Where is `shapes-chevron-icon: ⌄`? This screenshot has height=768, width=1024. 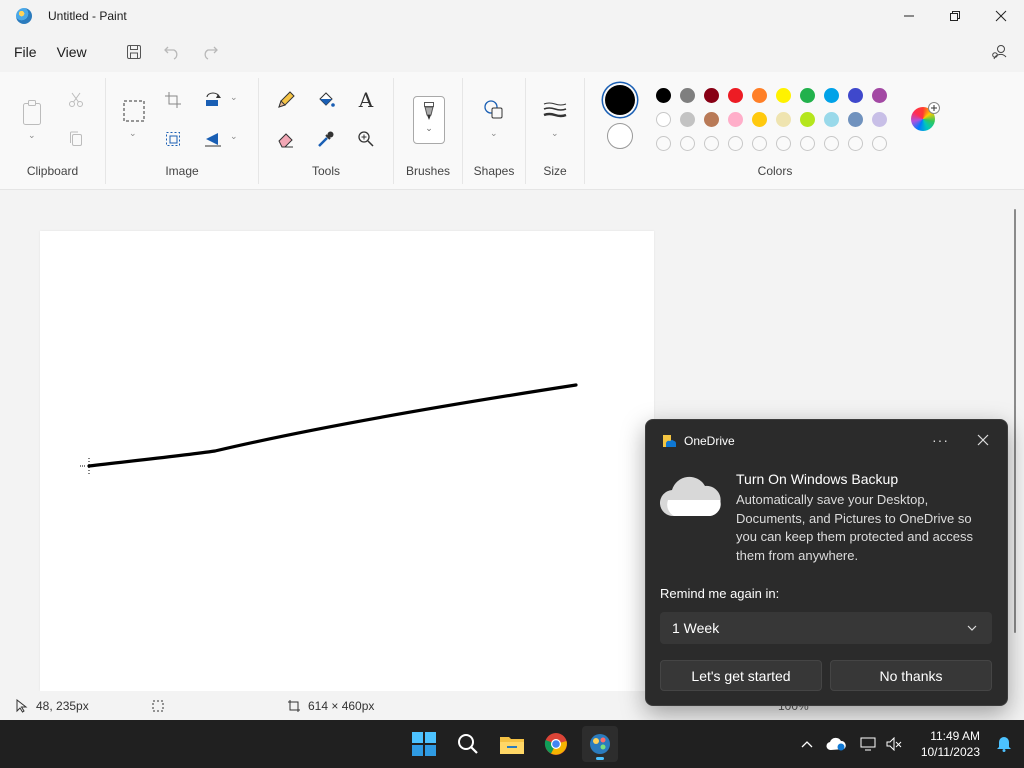
shapes-chevron-icon: ⌄ is located at coordinates (494, 133).